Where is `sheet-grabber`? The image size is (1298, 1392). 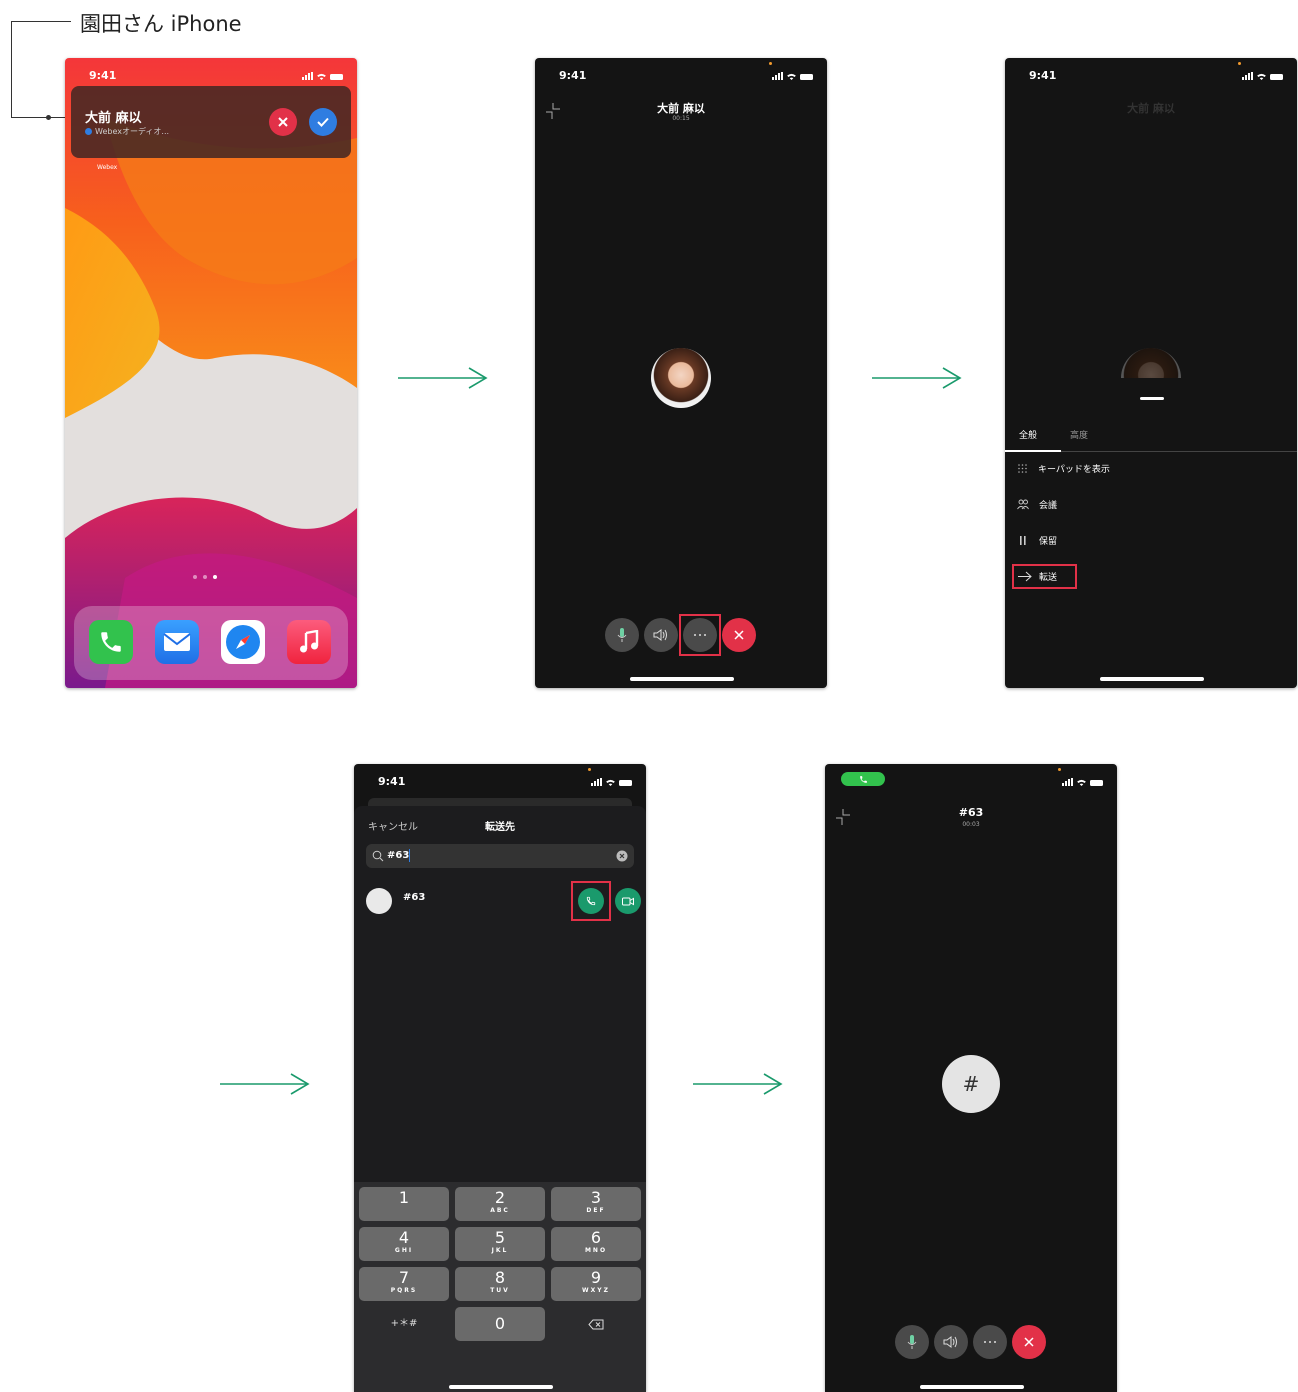
sheet-grabber is located at coordinates (1152, 398).